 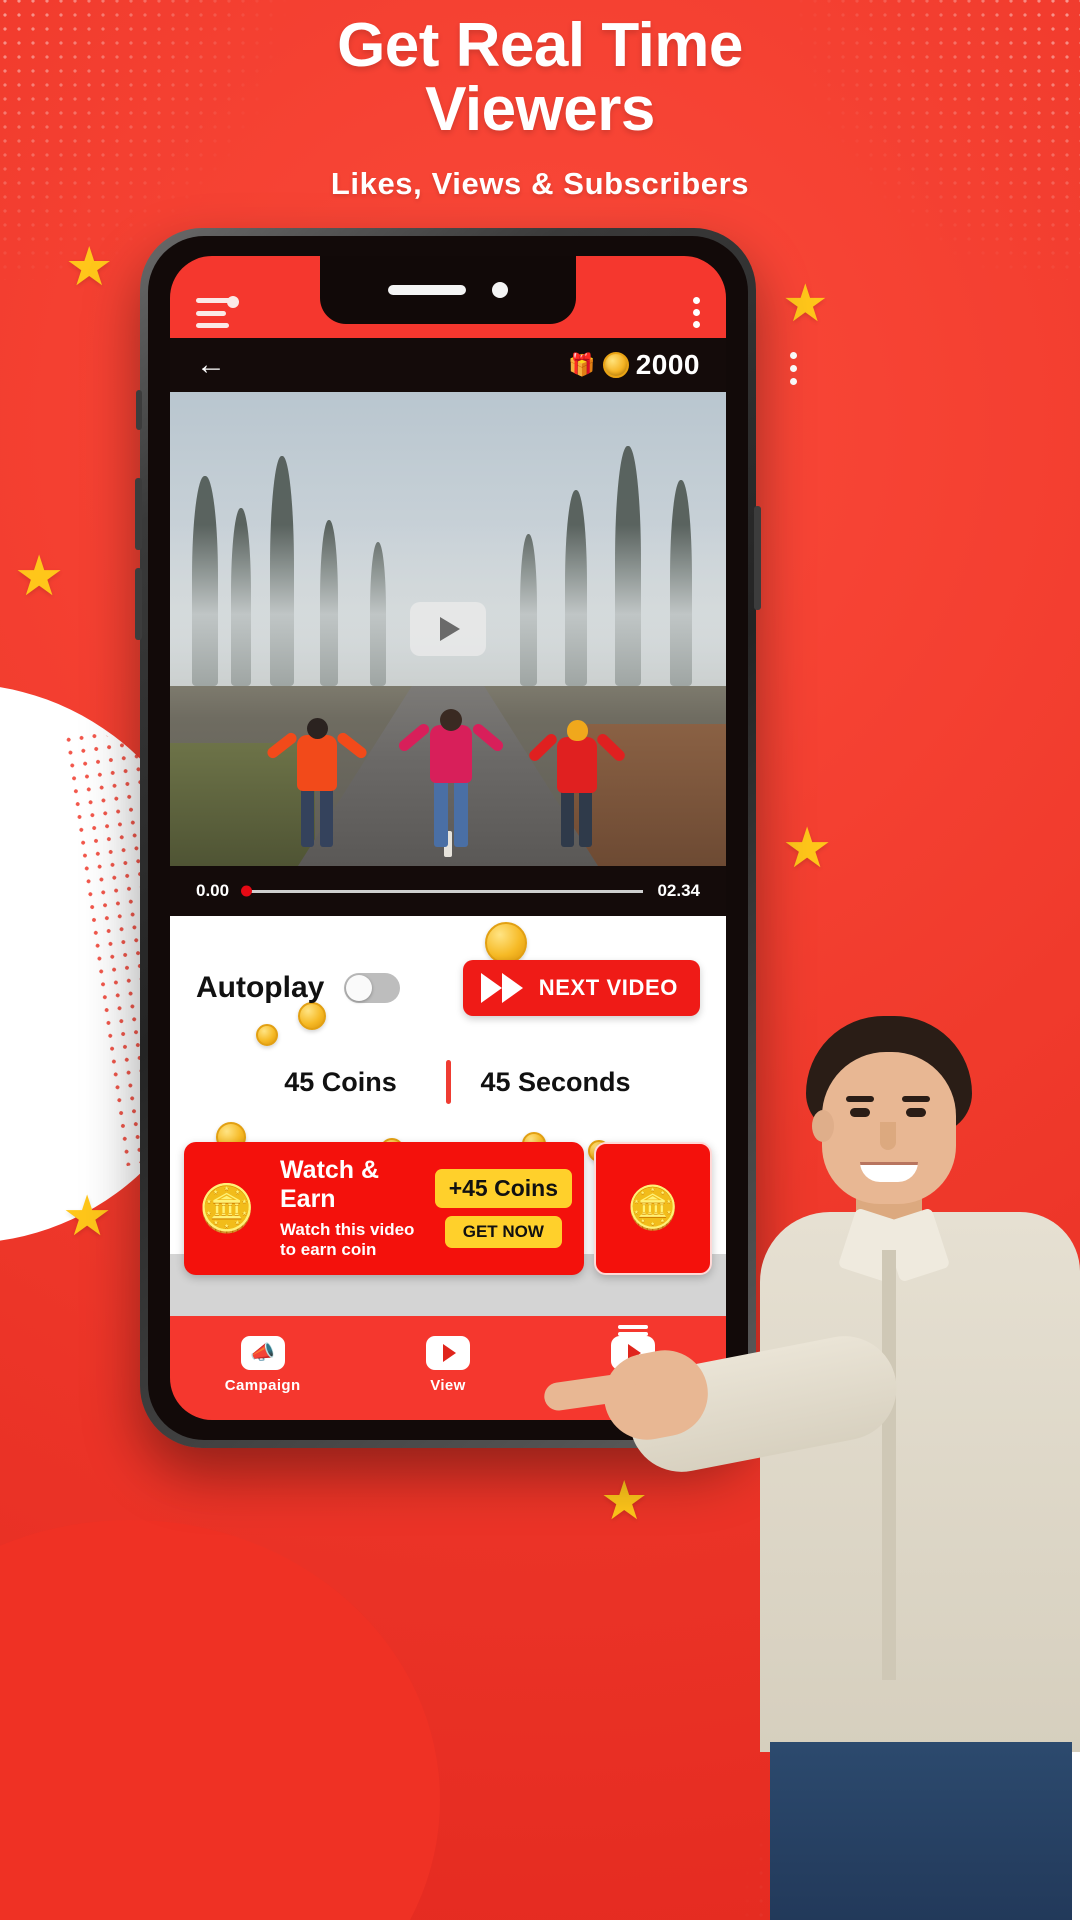 What do you see at coordinates (860, 1112) in the screenshot?
I see `presenter-eye-left` at bounding box center [860, 1112].